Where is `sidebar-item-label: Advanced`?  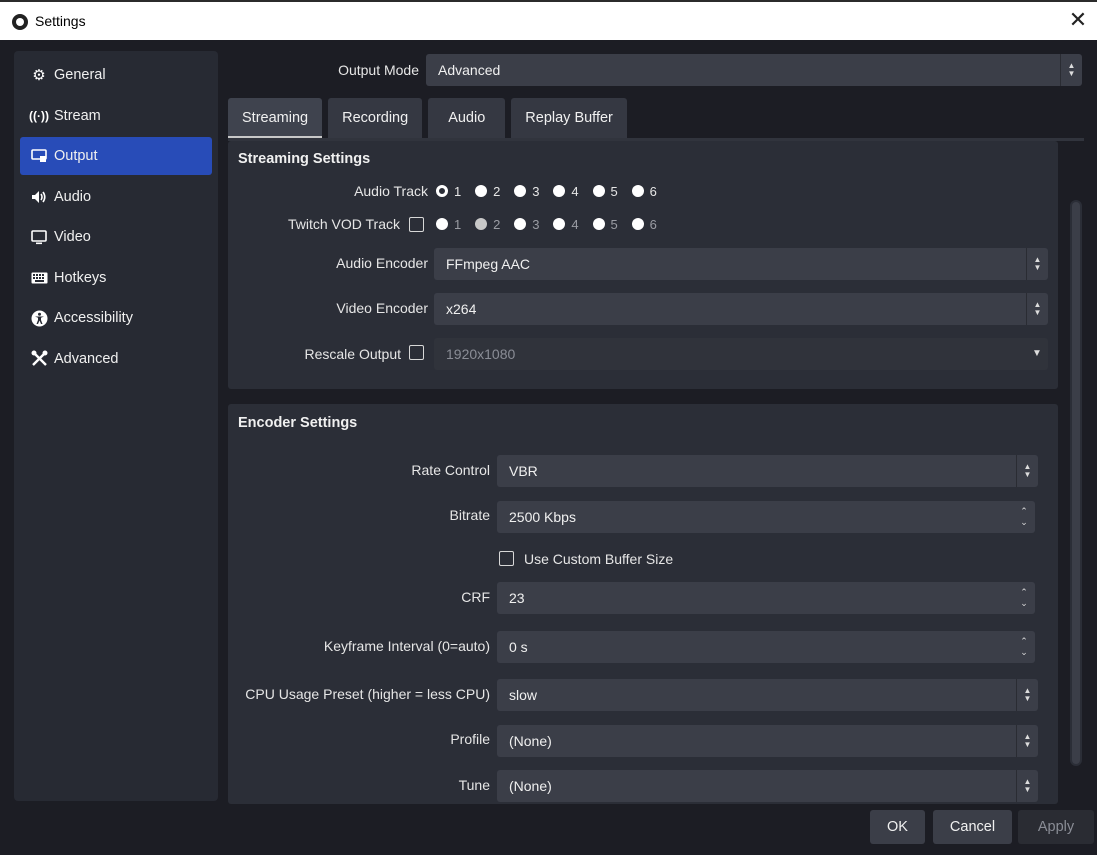 sidebar-item-label: Advanced is located at coordinates (86, 358).